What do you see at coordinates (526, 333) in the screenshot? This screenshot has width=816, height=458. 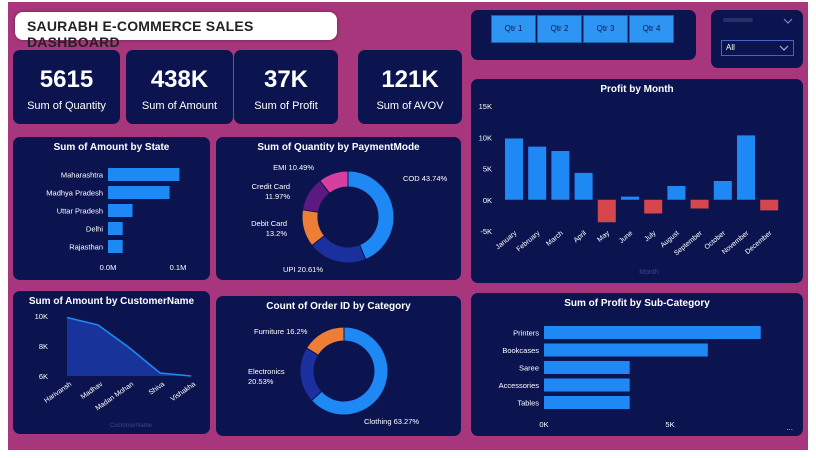 I see `category-label: Printers` at bounding box center [526, 333].